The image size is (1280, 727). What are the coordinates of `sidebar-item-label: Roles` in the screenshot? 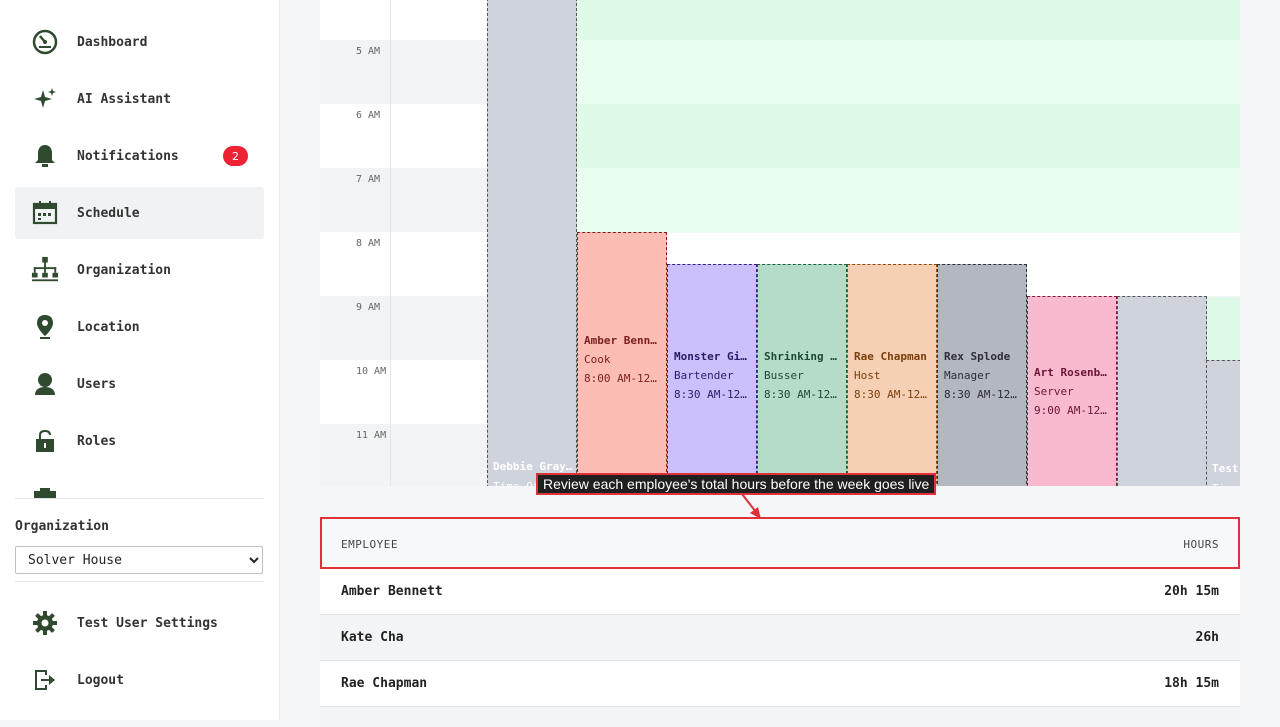 It's located at (97, 441).